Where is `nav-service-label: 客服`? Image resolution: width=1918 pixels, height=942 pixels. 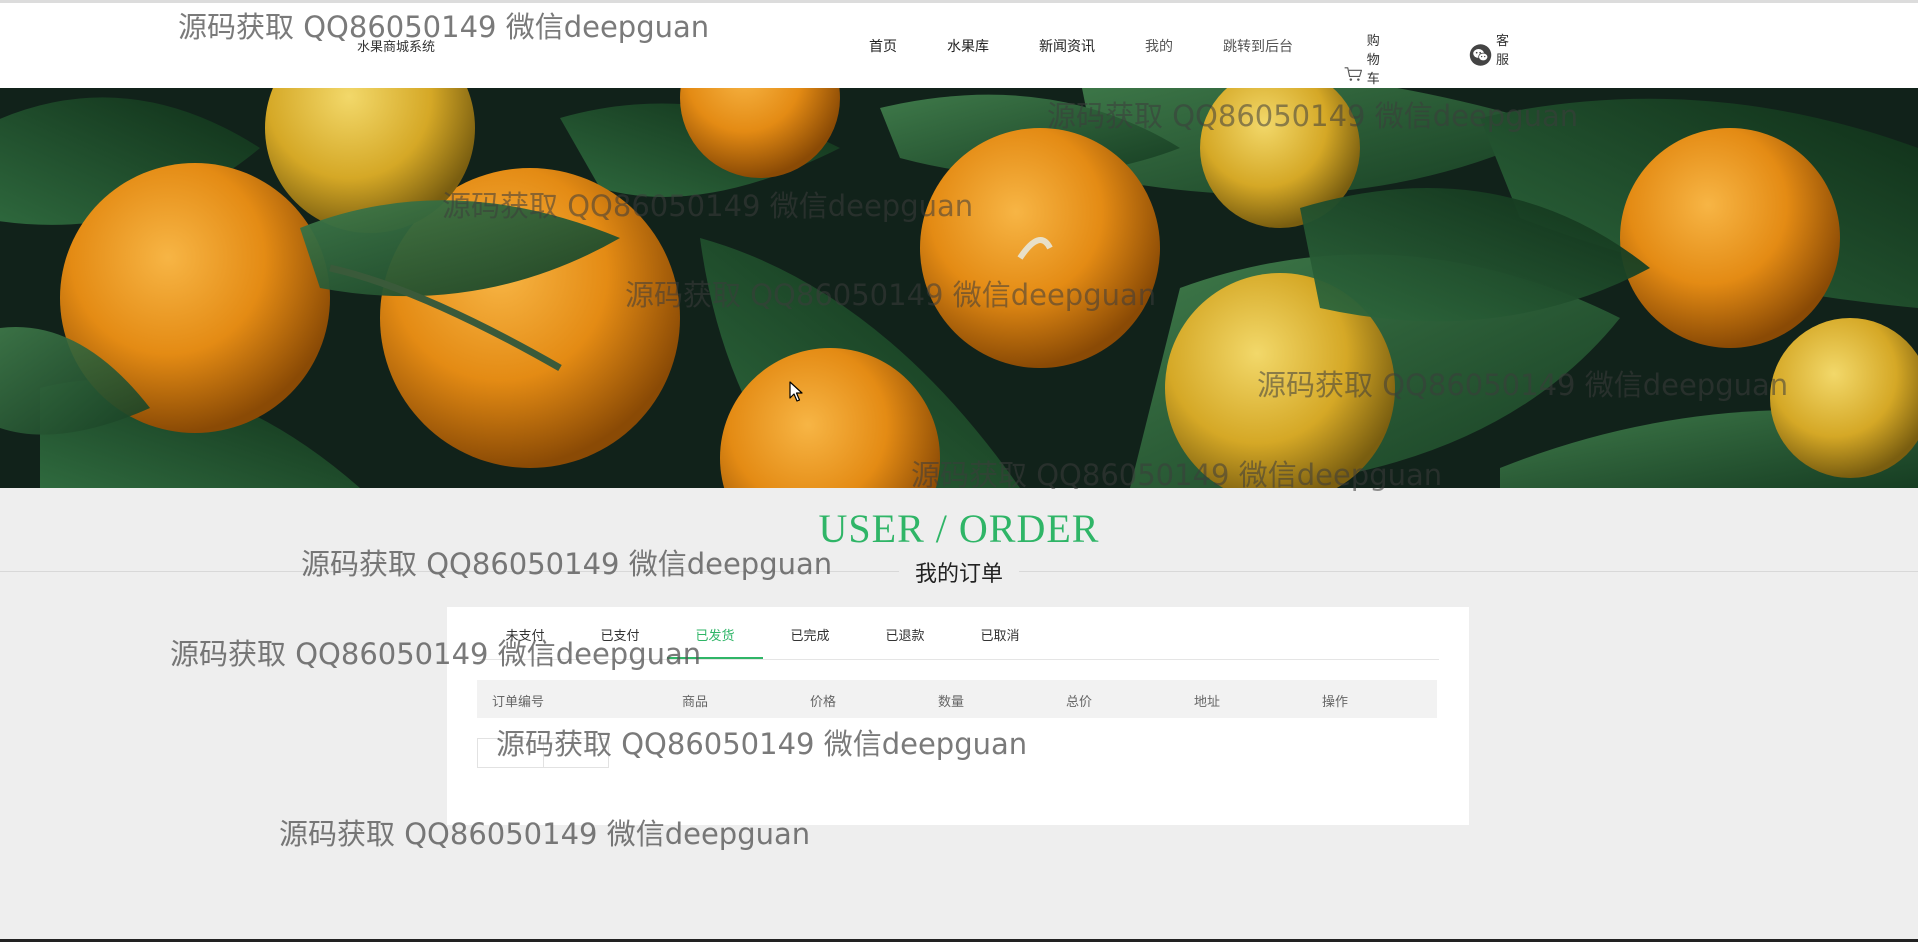 nav-service-label: 客服 is located at coordinates (1503, 51).